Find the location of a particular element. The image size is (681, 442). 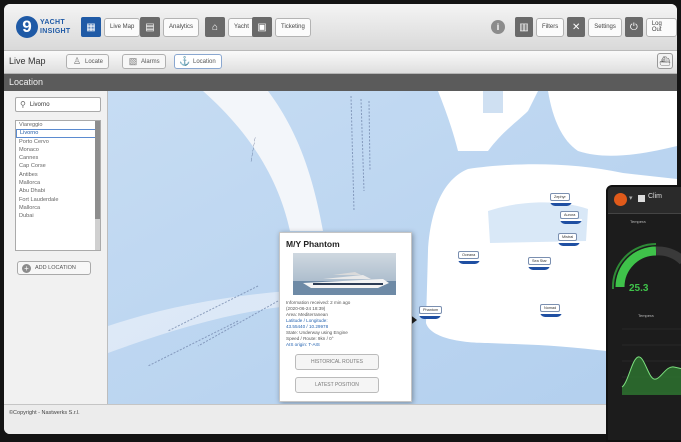

dashboard-grid-icon is located at coordinates (641, 198).